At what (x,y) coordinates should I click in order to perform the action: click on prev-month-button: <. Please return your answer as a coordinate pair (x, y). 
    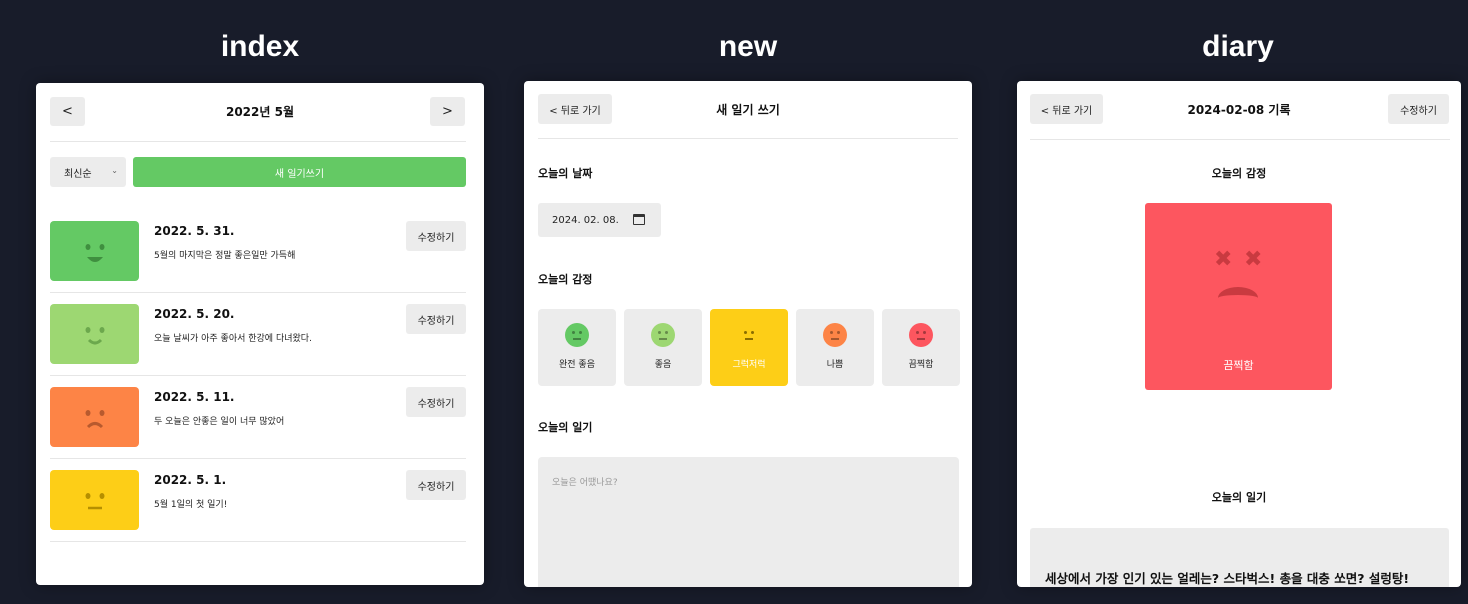
    Looking at the image, I should click on (67, 111).